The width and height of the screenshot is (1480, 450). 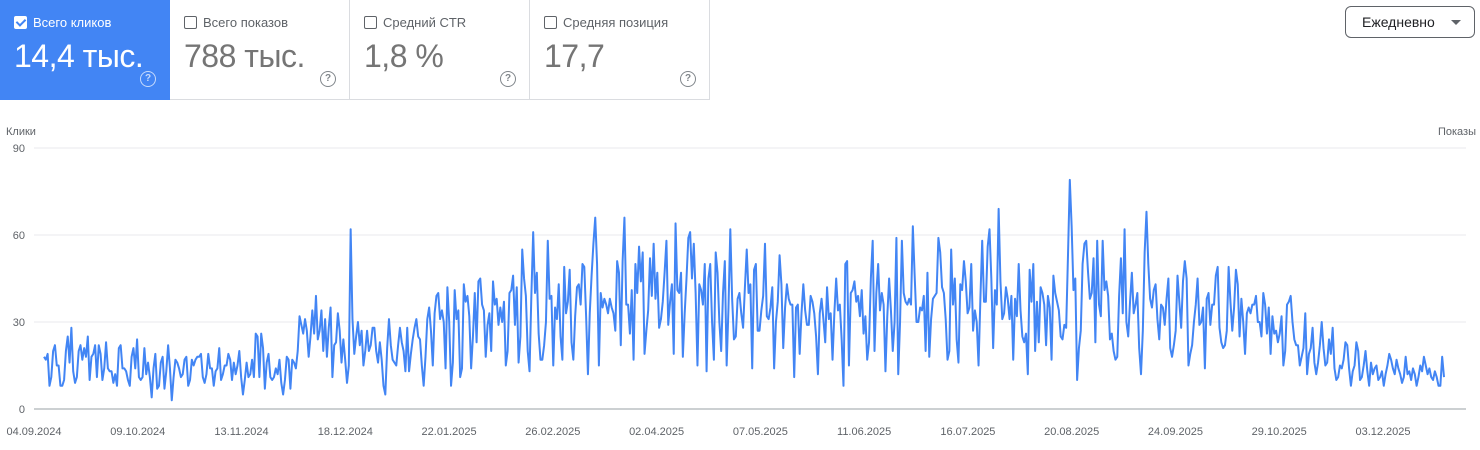 I want to click on x-tick-label: 29.10.2025, so click(x=1279, y=432).